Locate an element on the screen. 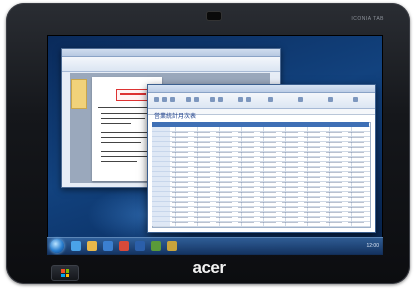 This screenshot has height=290, width=418. grid-row-labels is located at coordinates (161, 176).